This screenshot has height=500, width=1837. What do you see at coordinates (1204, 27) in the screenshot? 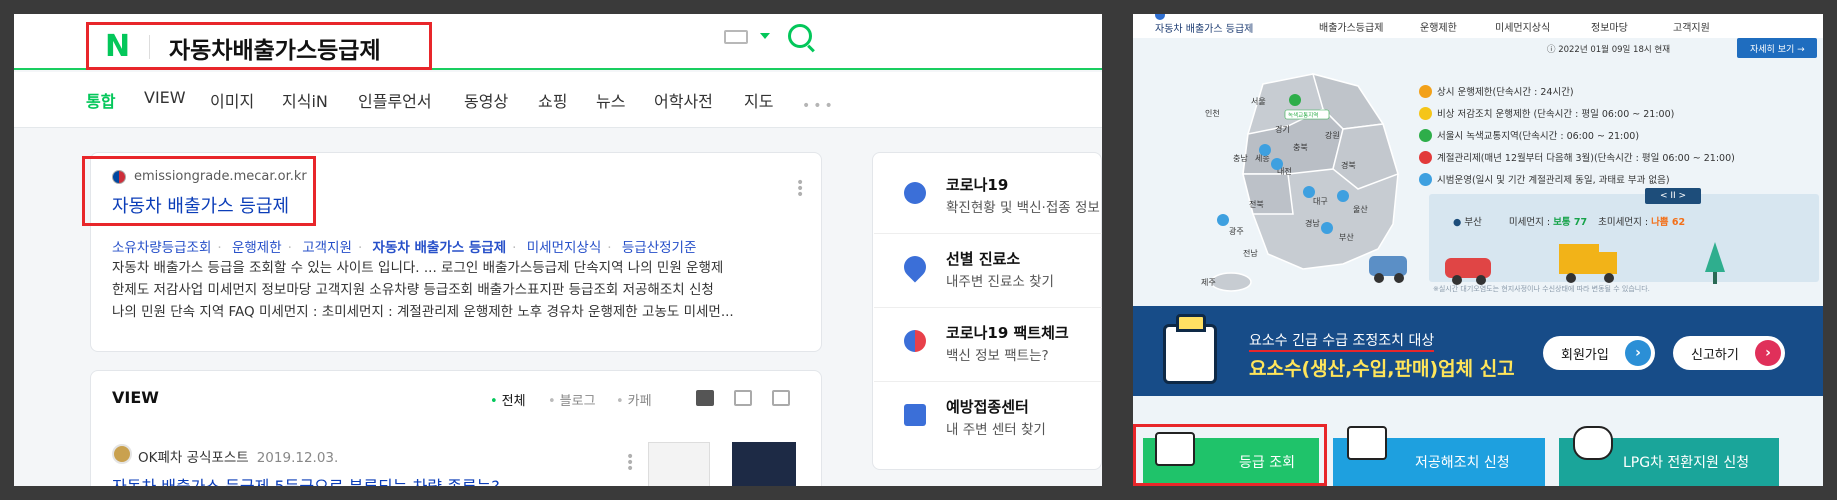
I see `site-logo-text: 자동차 배출가스 등급제` at bounding box center [1204, 27].